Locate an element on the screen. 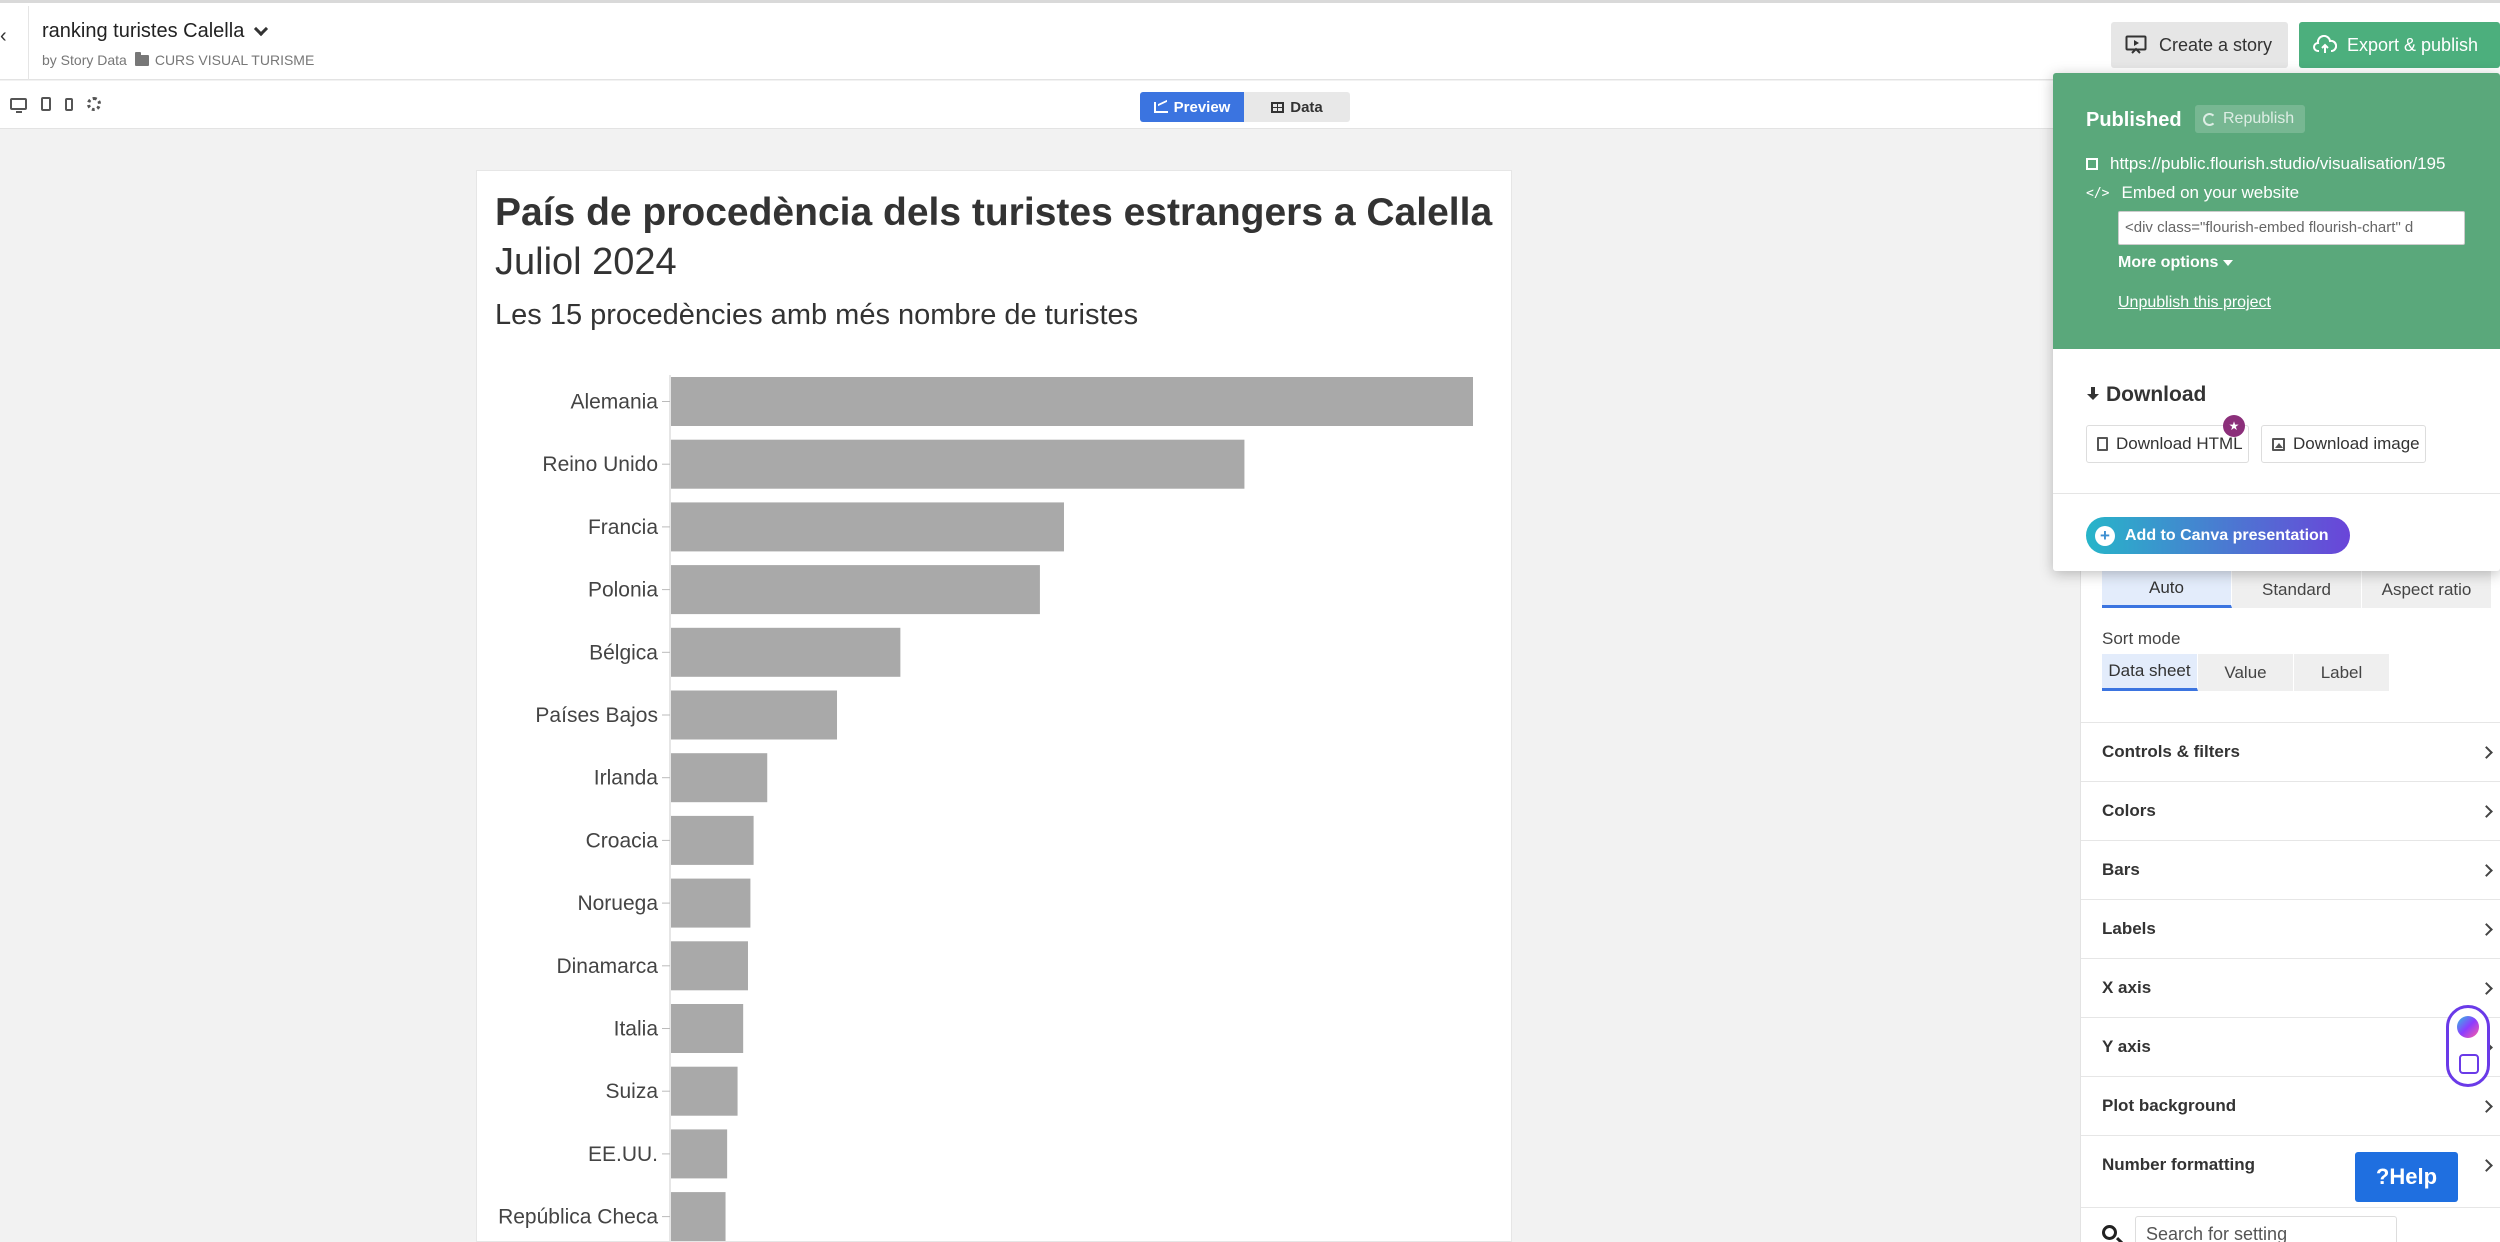 The width and height of the screenshot is (2500, 1242). search-input is located at coordinates (2266, 1229).